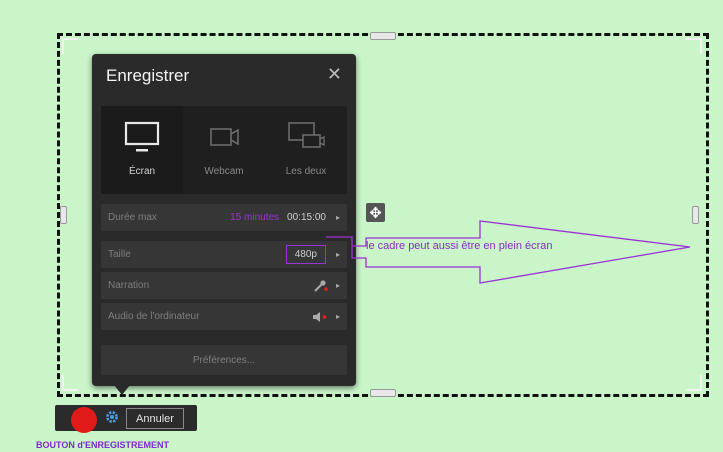  Describe the element at coordinates (224, 285) in the screenshot. I see `narration-row: Narration ▸` at that location.